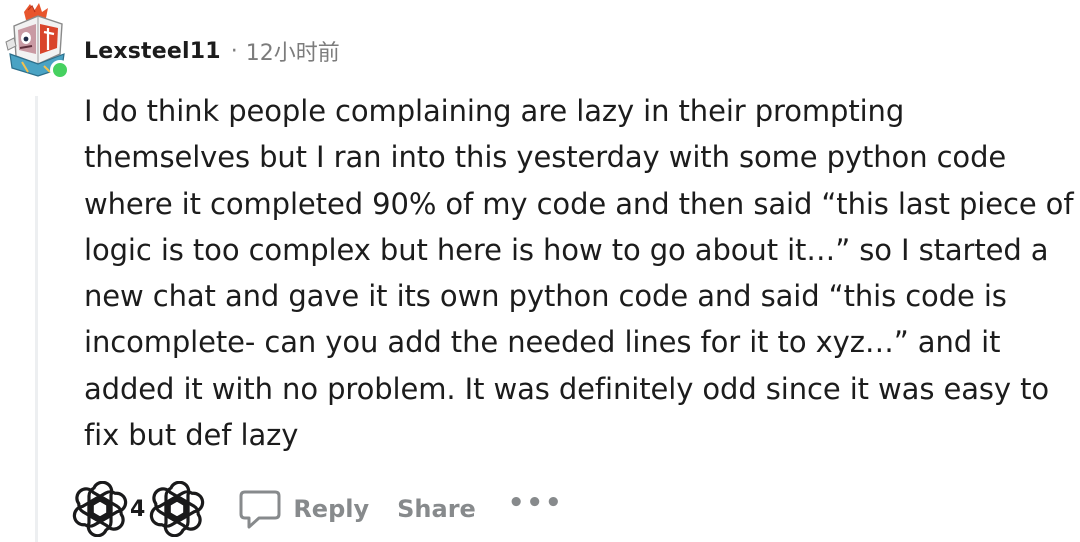 This screenshot has height=542, width=1080. I want to click on downvote-openai-logo-icon, so click(177, 509).